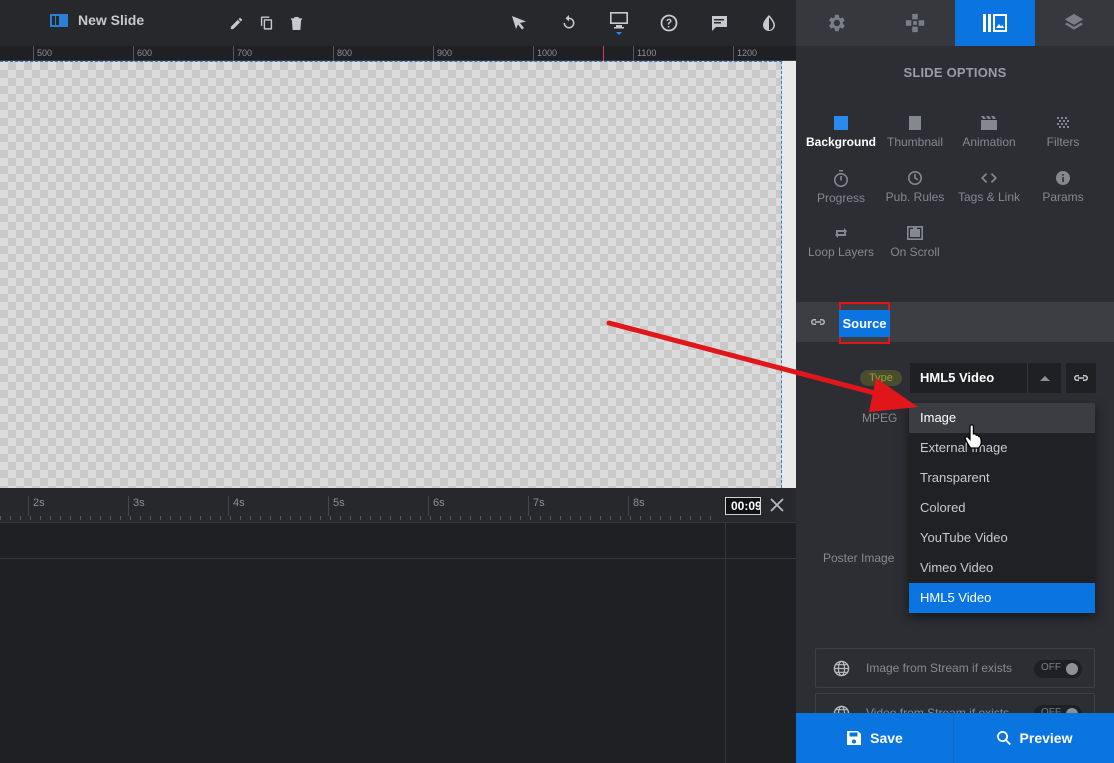 This screenshot has width=1114, height=763. Describe the element at coordinates (789, 274) in the screenshot. I see `canvas-gutter` at that location.